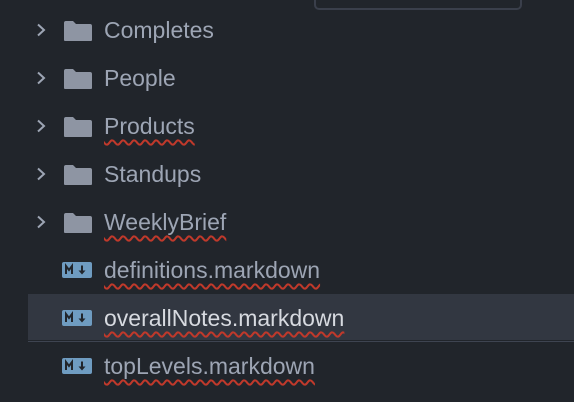 The height and width of the screenshot is (402, 574). I want to click on tree-item-label: topLevels.markdown, so click(209, 366).